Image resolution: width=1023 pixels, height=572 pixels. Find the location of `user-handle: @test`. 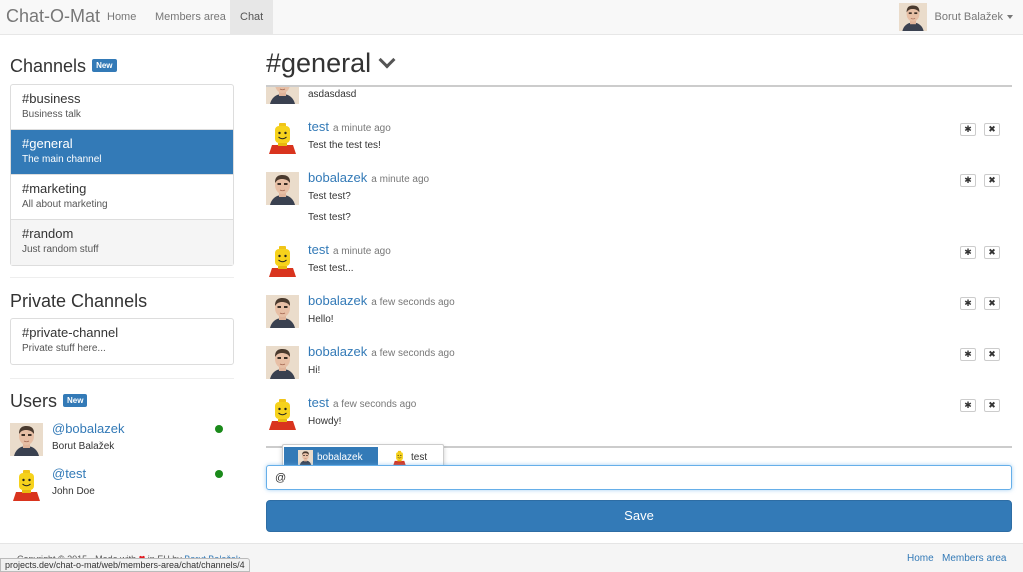

user-handle: @test is located at coordinates (69, 473).